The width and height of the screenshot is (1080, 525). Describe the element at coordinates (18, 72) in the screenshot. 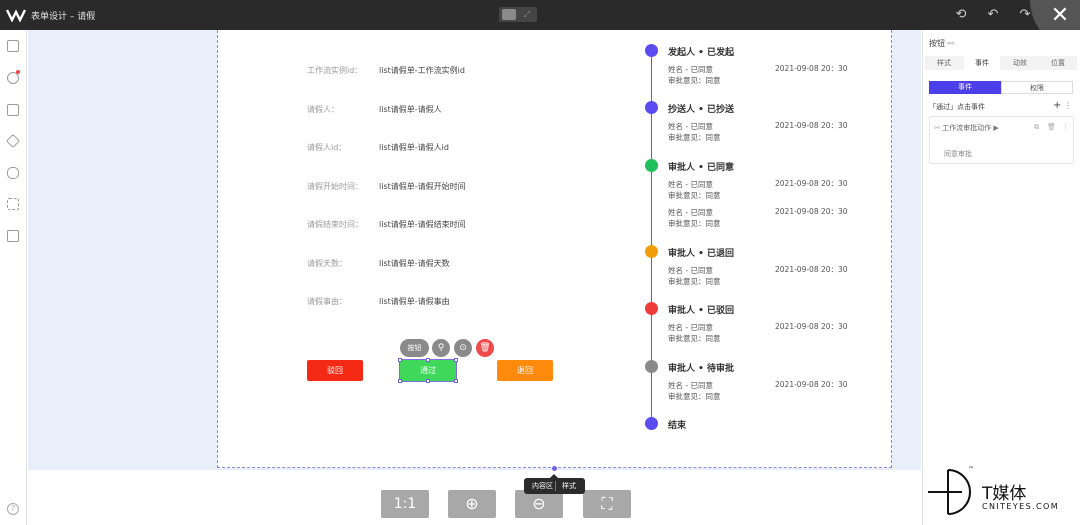

I see `notification-dot` at that location.